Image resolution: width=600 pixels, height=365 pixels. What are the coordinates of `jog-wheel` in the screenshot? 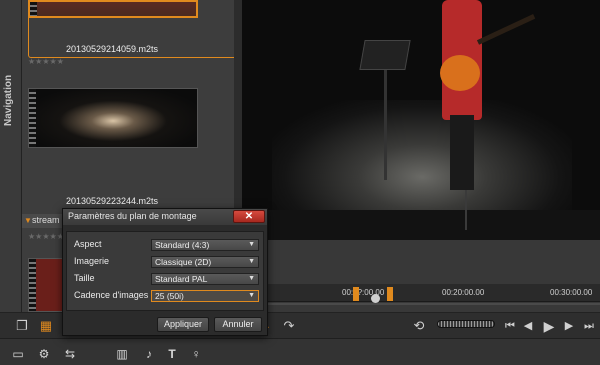 It's located at (466, 324).